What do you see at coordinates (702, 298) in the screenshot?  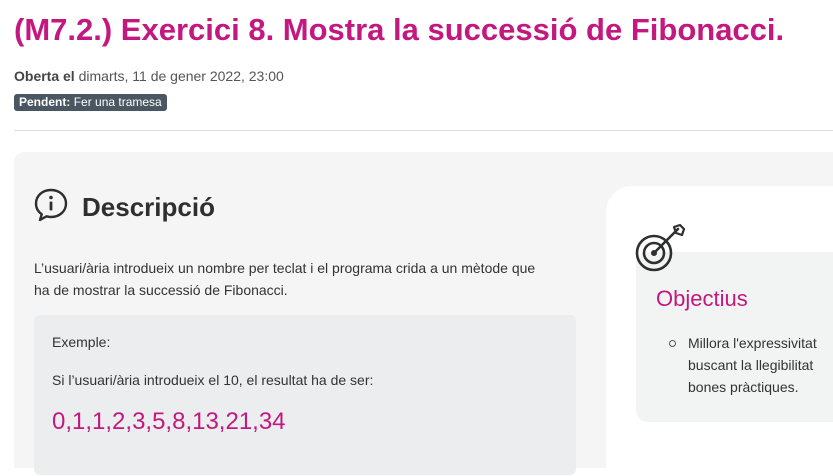 I see `objectives-heading: Objectius` at bounding box center [702, 298].